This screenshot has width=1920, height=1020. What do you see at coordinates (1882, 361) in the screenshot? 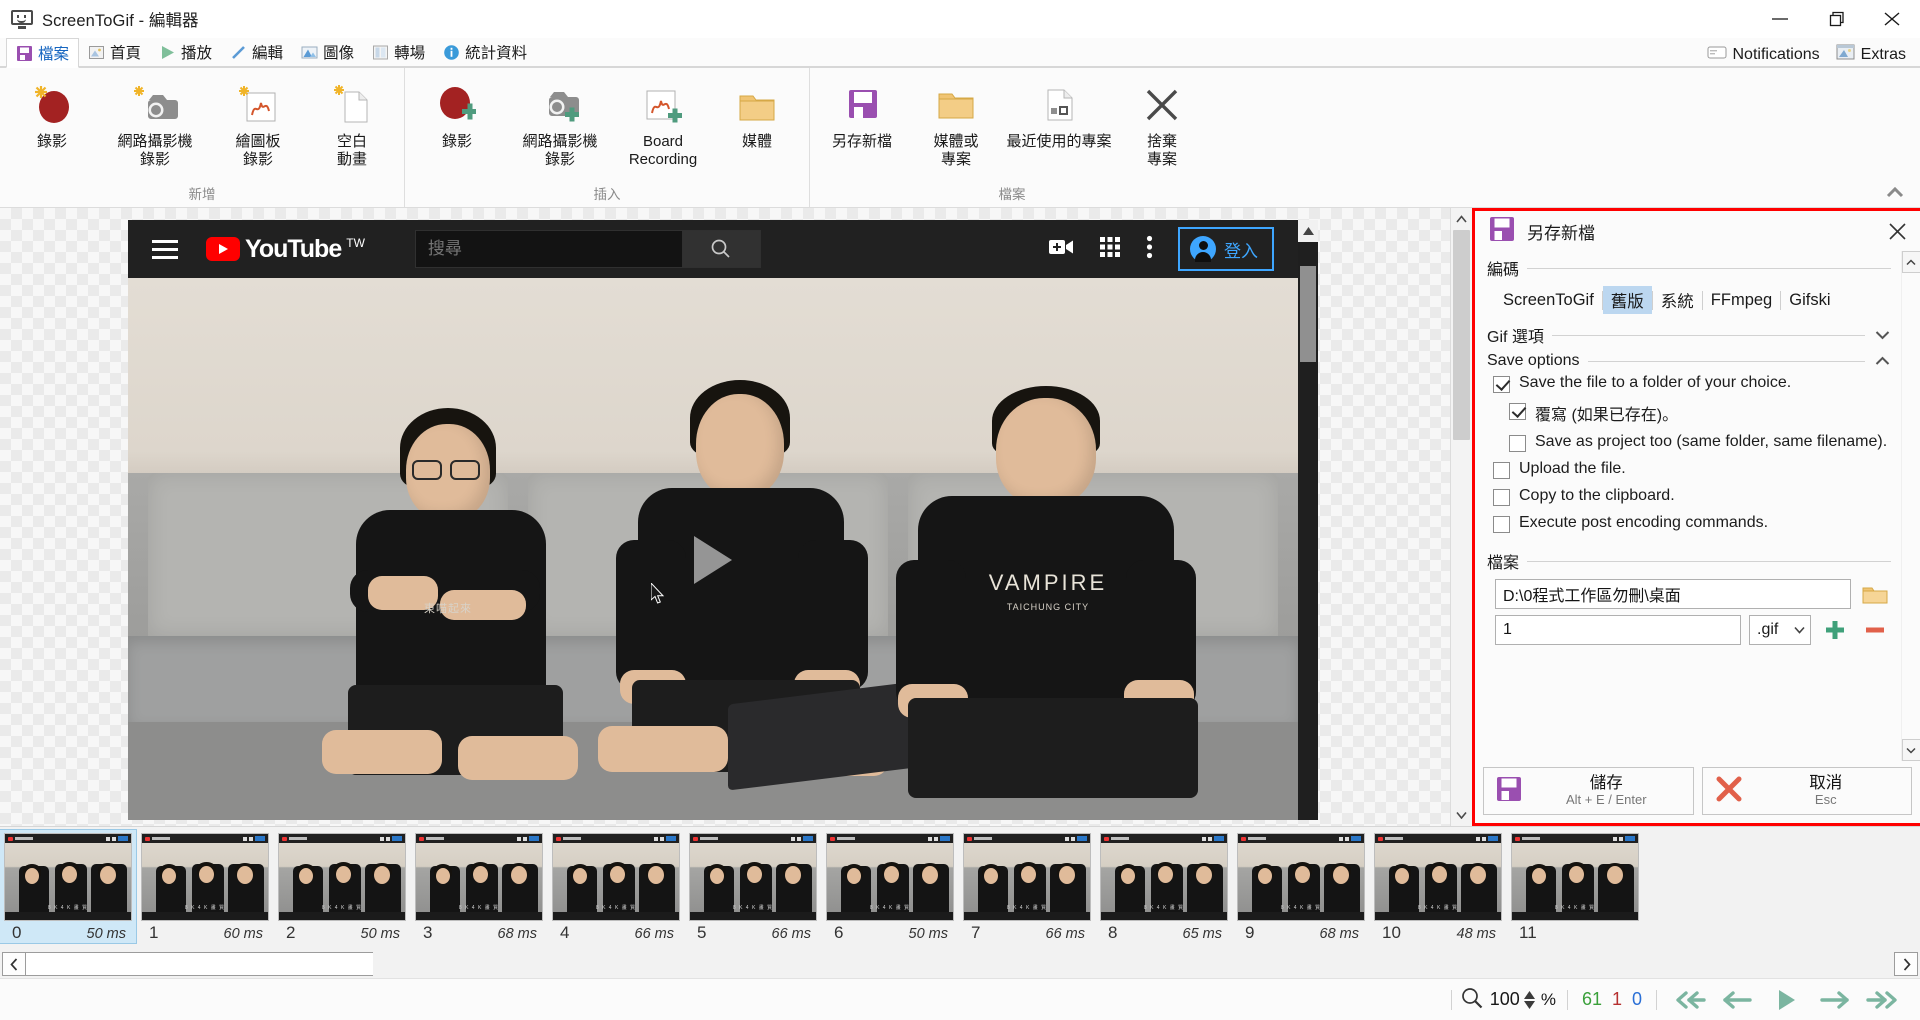
I see `chevron-up-icon` at bounding box center [1882, 361].